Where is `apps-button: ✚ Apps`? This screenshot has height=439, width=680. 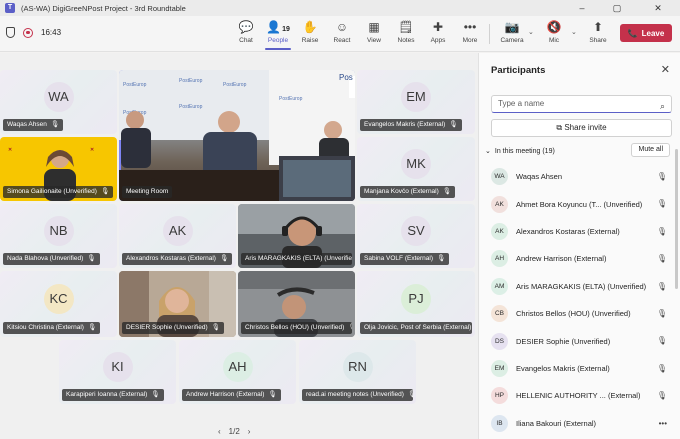
apps-button: ✚ Apps is located at coordinates (438, 34).